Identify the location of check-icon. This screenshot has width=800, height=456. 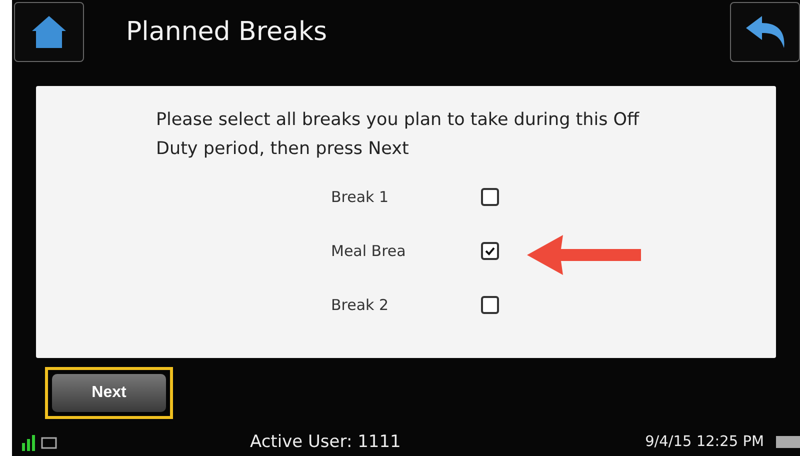
(490, 251).